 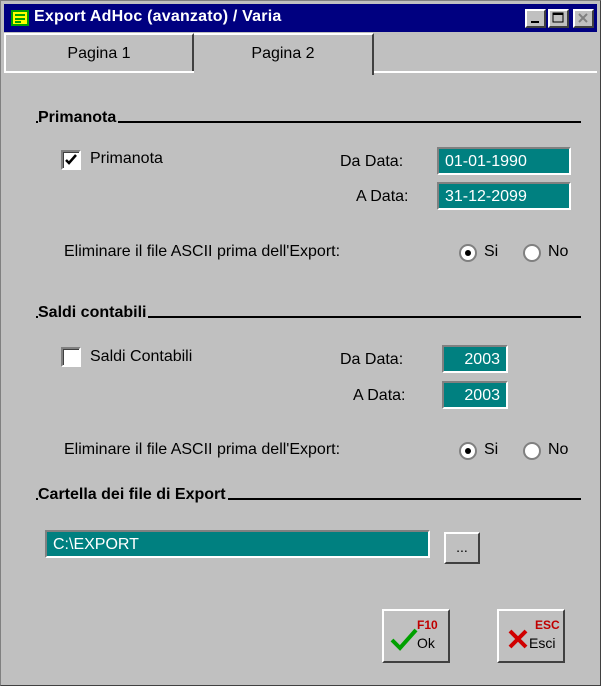 I want to click on tab-bar: Pagina 1 Pagina 2, so click(x=300, y=54).